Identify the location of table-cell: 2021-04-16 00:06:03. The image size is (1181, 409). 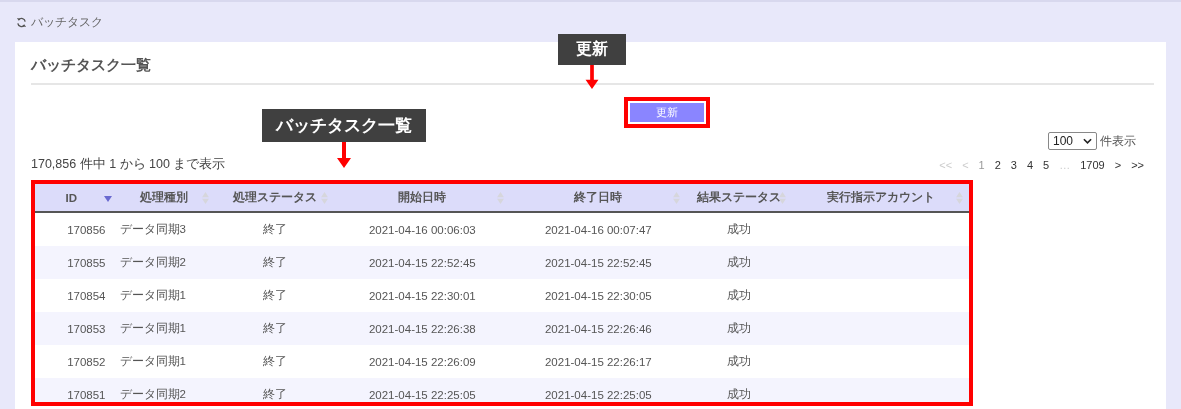
(422, 229).